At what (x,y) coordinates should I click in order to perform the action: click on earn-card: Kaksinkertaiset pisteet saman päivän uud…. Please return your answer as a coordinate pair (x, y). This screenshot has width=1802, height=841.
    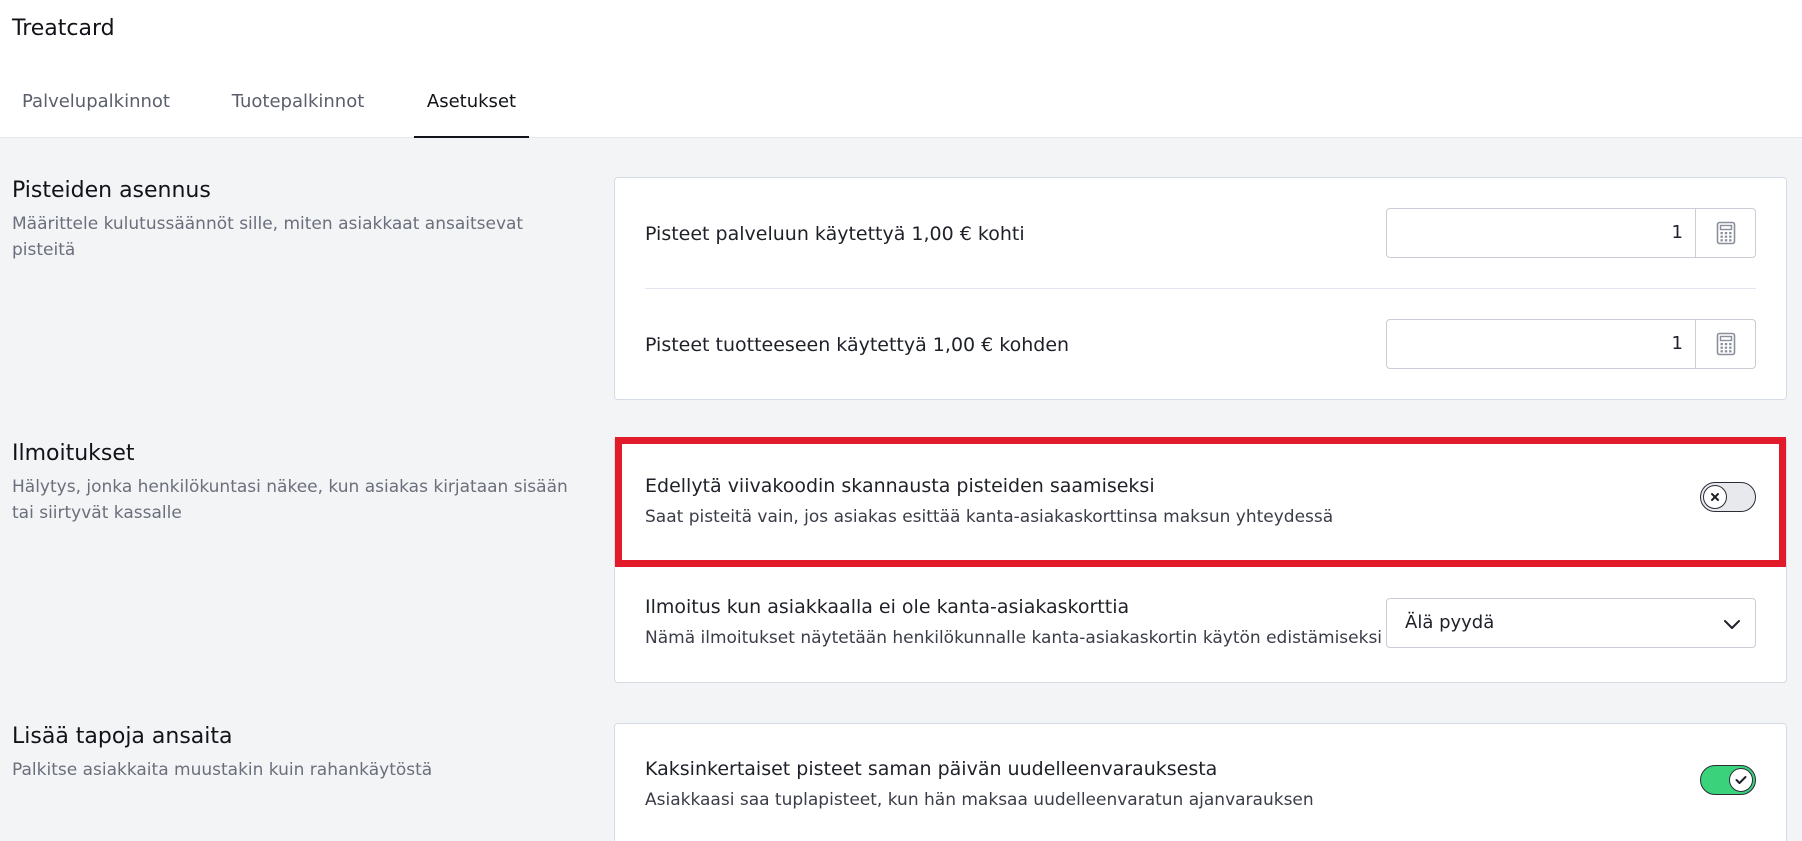
    Looking at the image, I should click on (1200, 782).